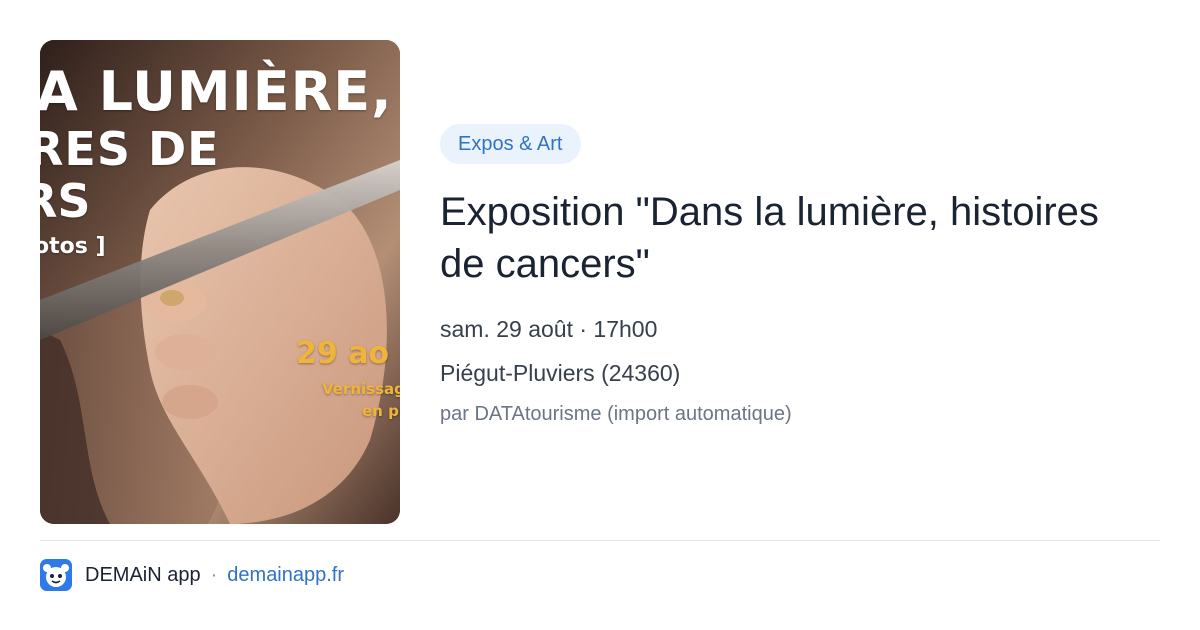 The width and height of the screenshot is (1200, 630). I want to click on app-url-link: demainapp.fr, so click(285, 575).